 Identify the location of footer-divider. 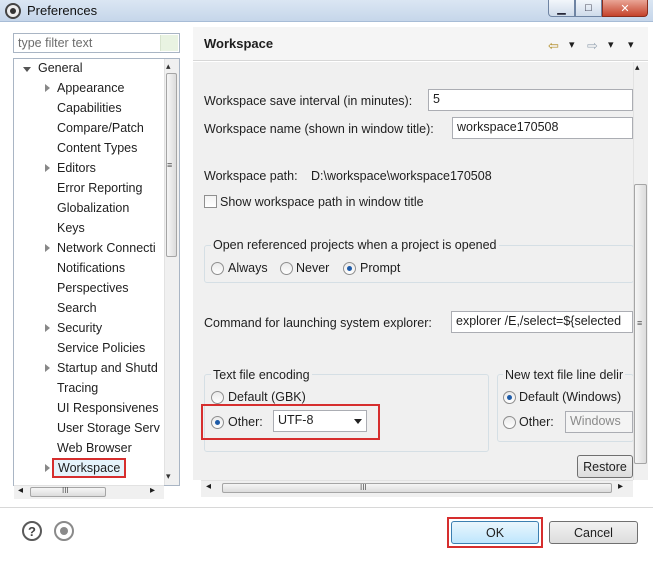
(326, 507).